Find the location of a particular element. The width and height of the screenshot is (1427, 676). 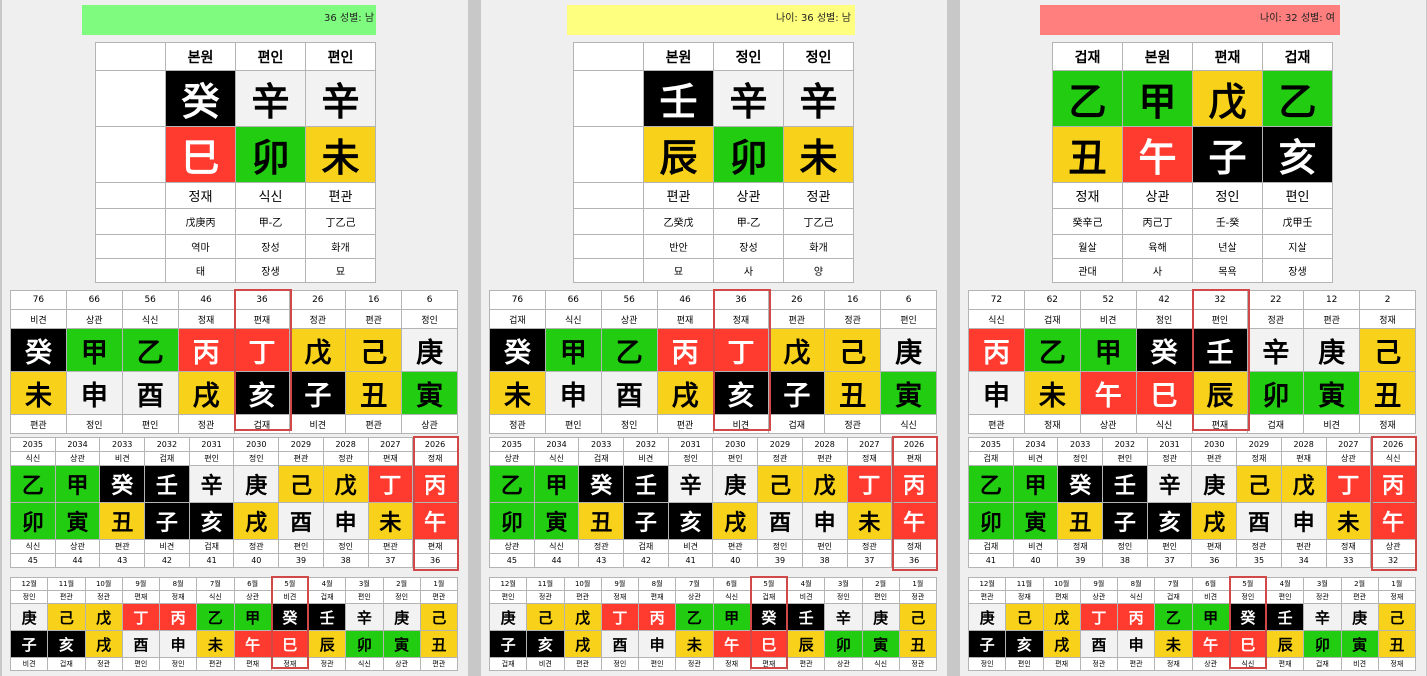

earthly-branch: 亥 is located at coordinates (1169, 521).